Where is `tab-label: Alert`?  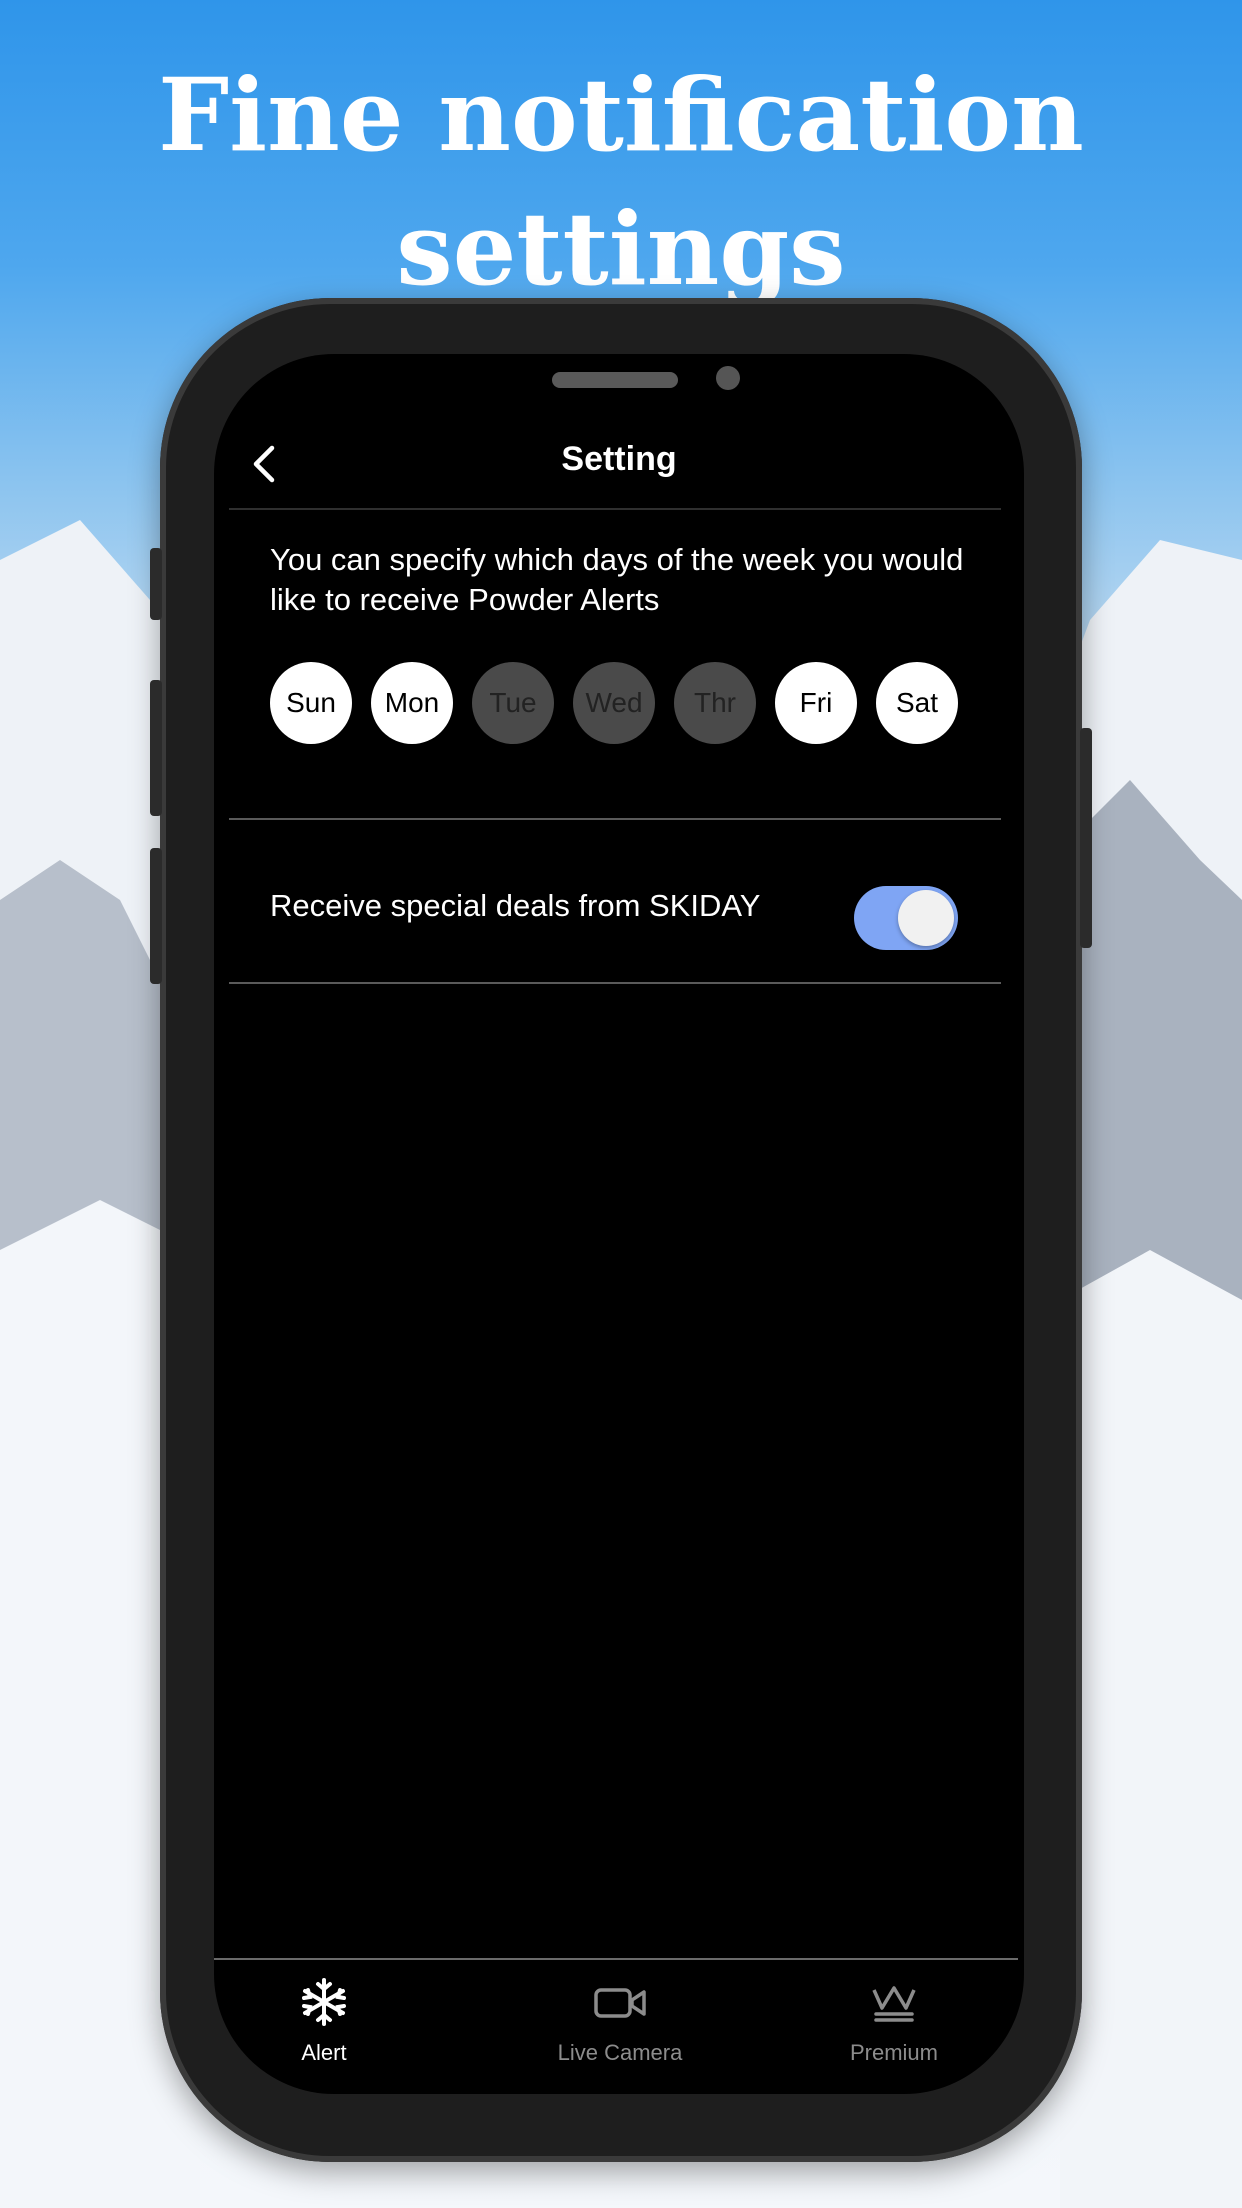
tab-label: Alert is located at coordinates (324, 2052).